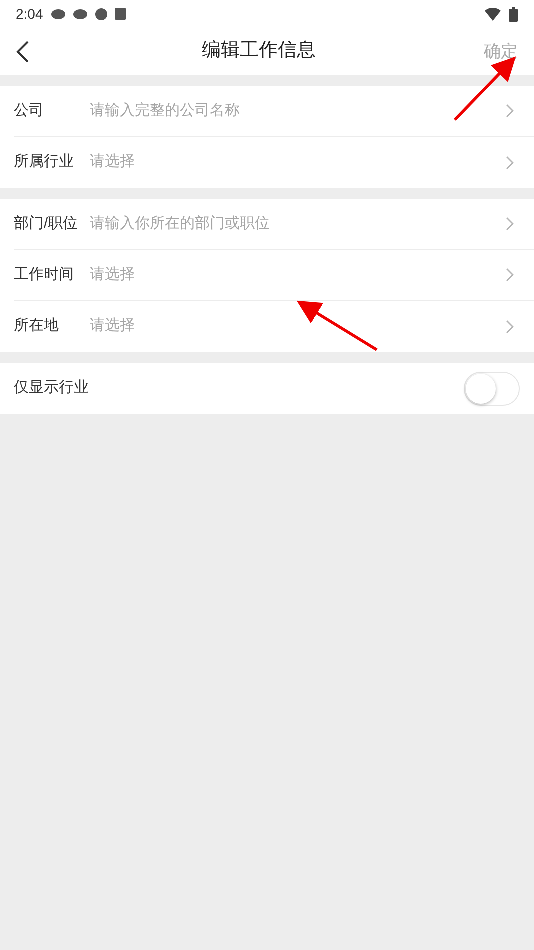 The image size is (534, 950). I want to click on form-row: 工作时间 请选择, so click(274, 275).